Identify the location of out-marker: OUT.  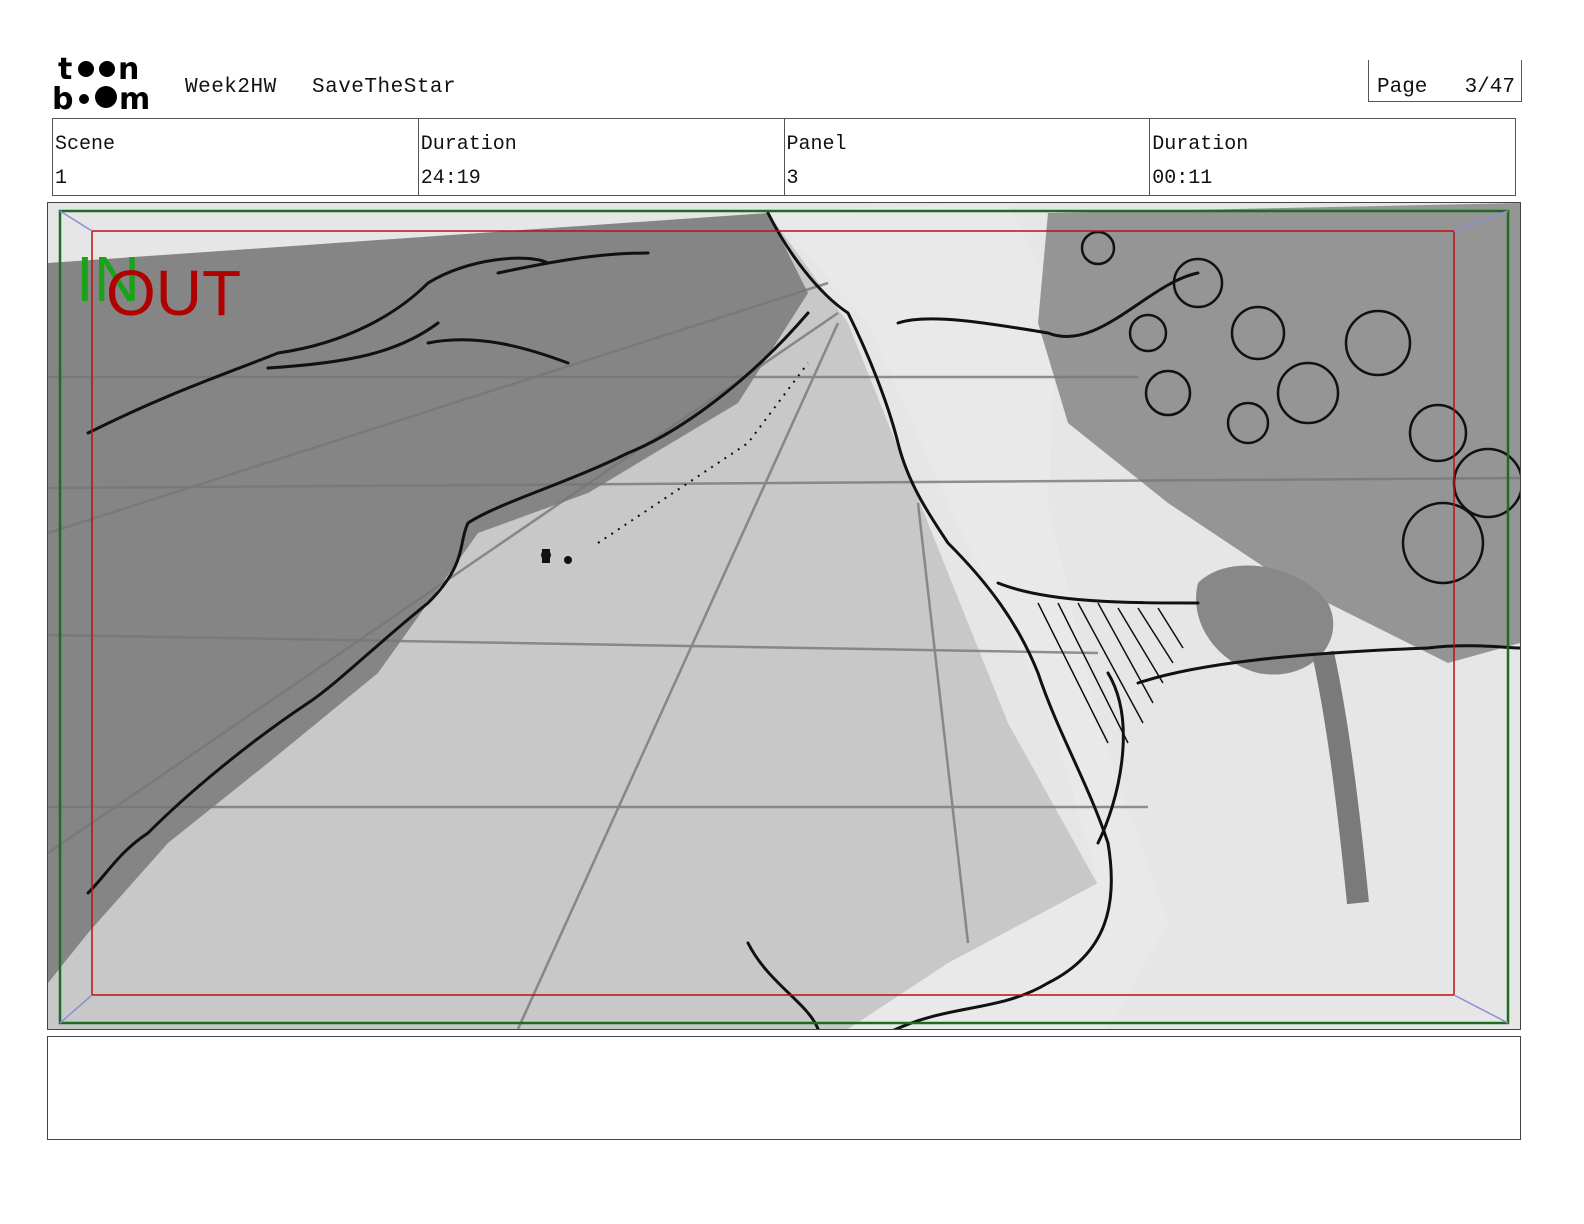
(173, 293).